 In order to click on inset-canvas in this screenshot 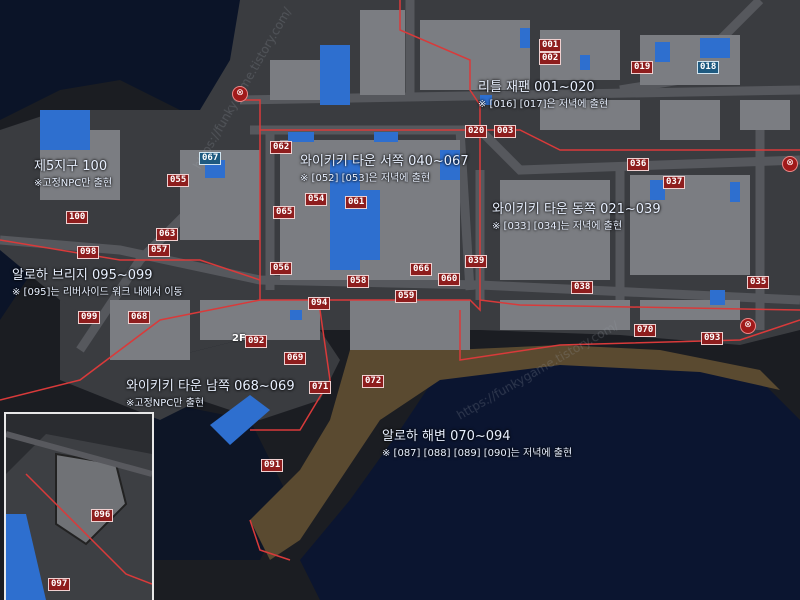, I will do `click(79, 507)`.